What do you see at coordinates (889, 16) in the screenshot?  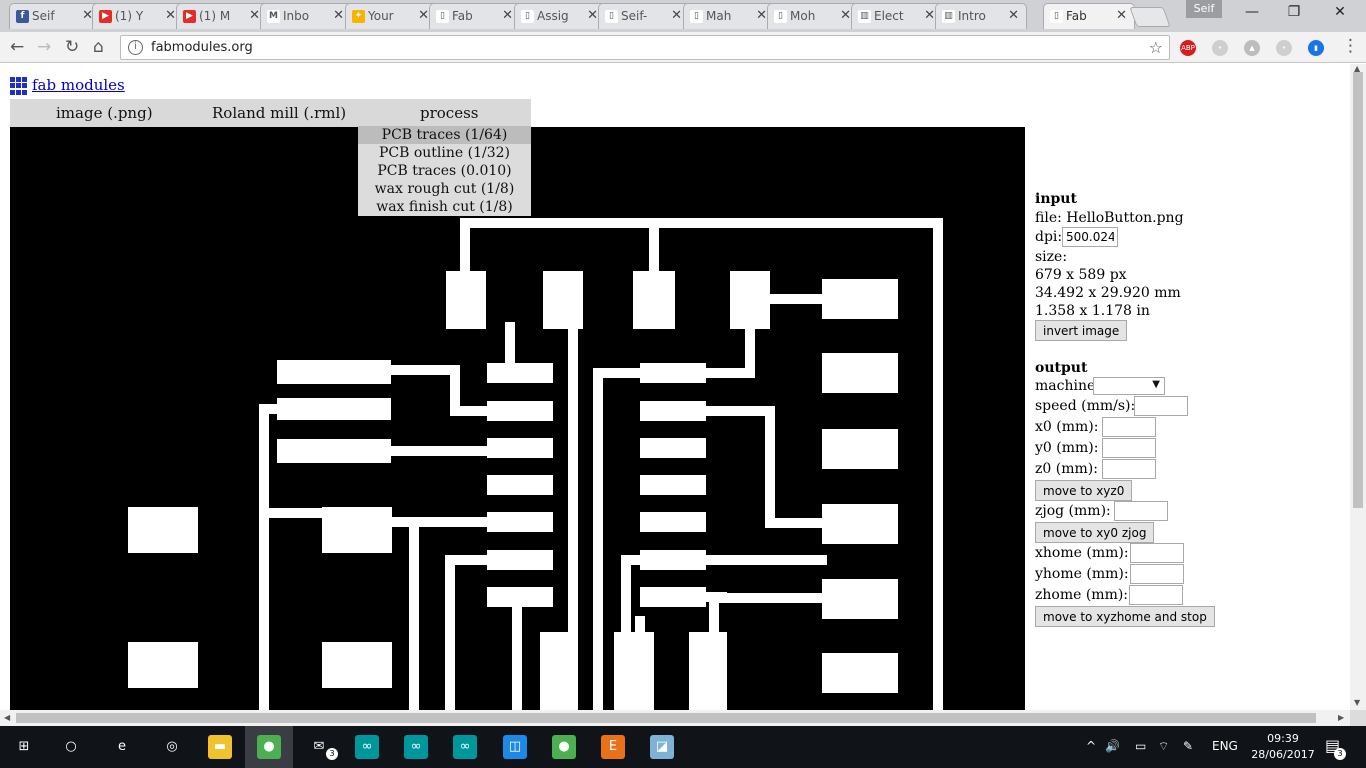 I see `tab-label: Elect` at bounding box center [889, 16].